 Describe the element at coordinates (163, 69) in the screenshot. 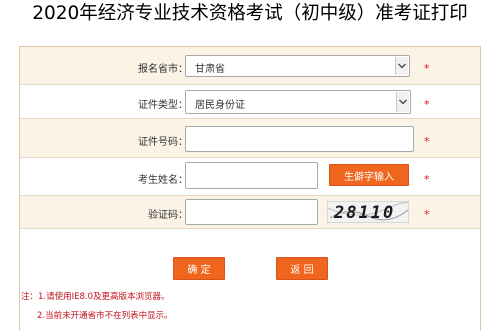

I see `province-label: 报名省市：` at that location.